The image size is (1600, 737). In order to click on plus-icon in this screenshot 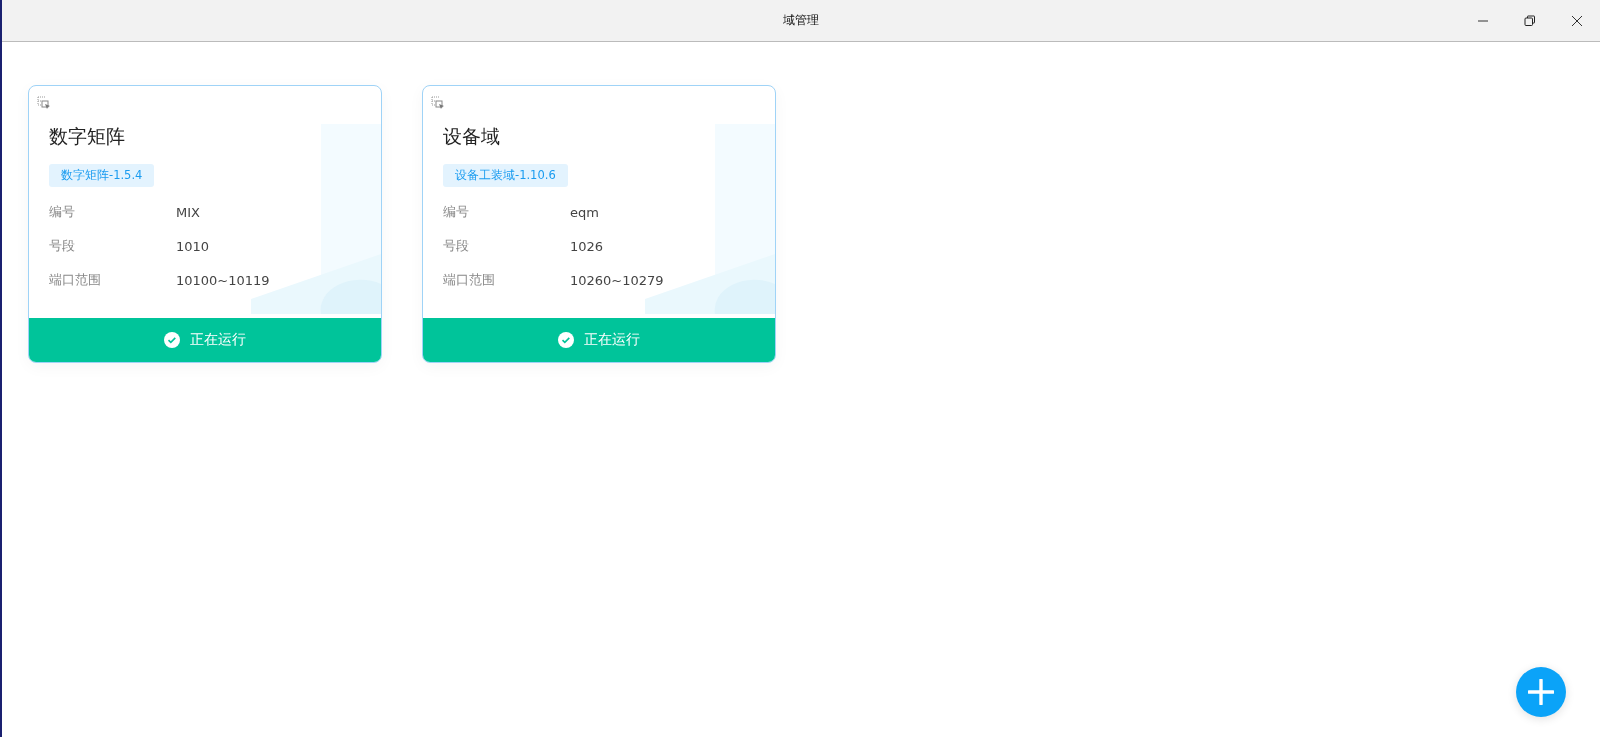, I will do `click(1541, 692)`.